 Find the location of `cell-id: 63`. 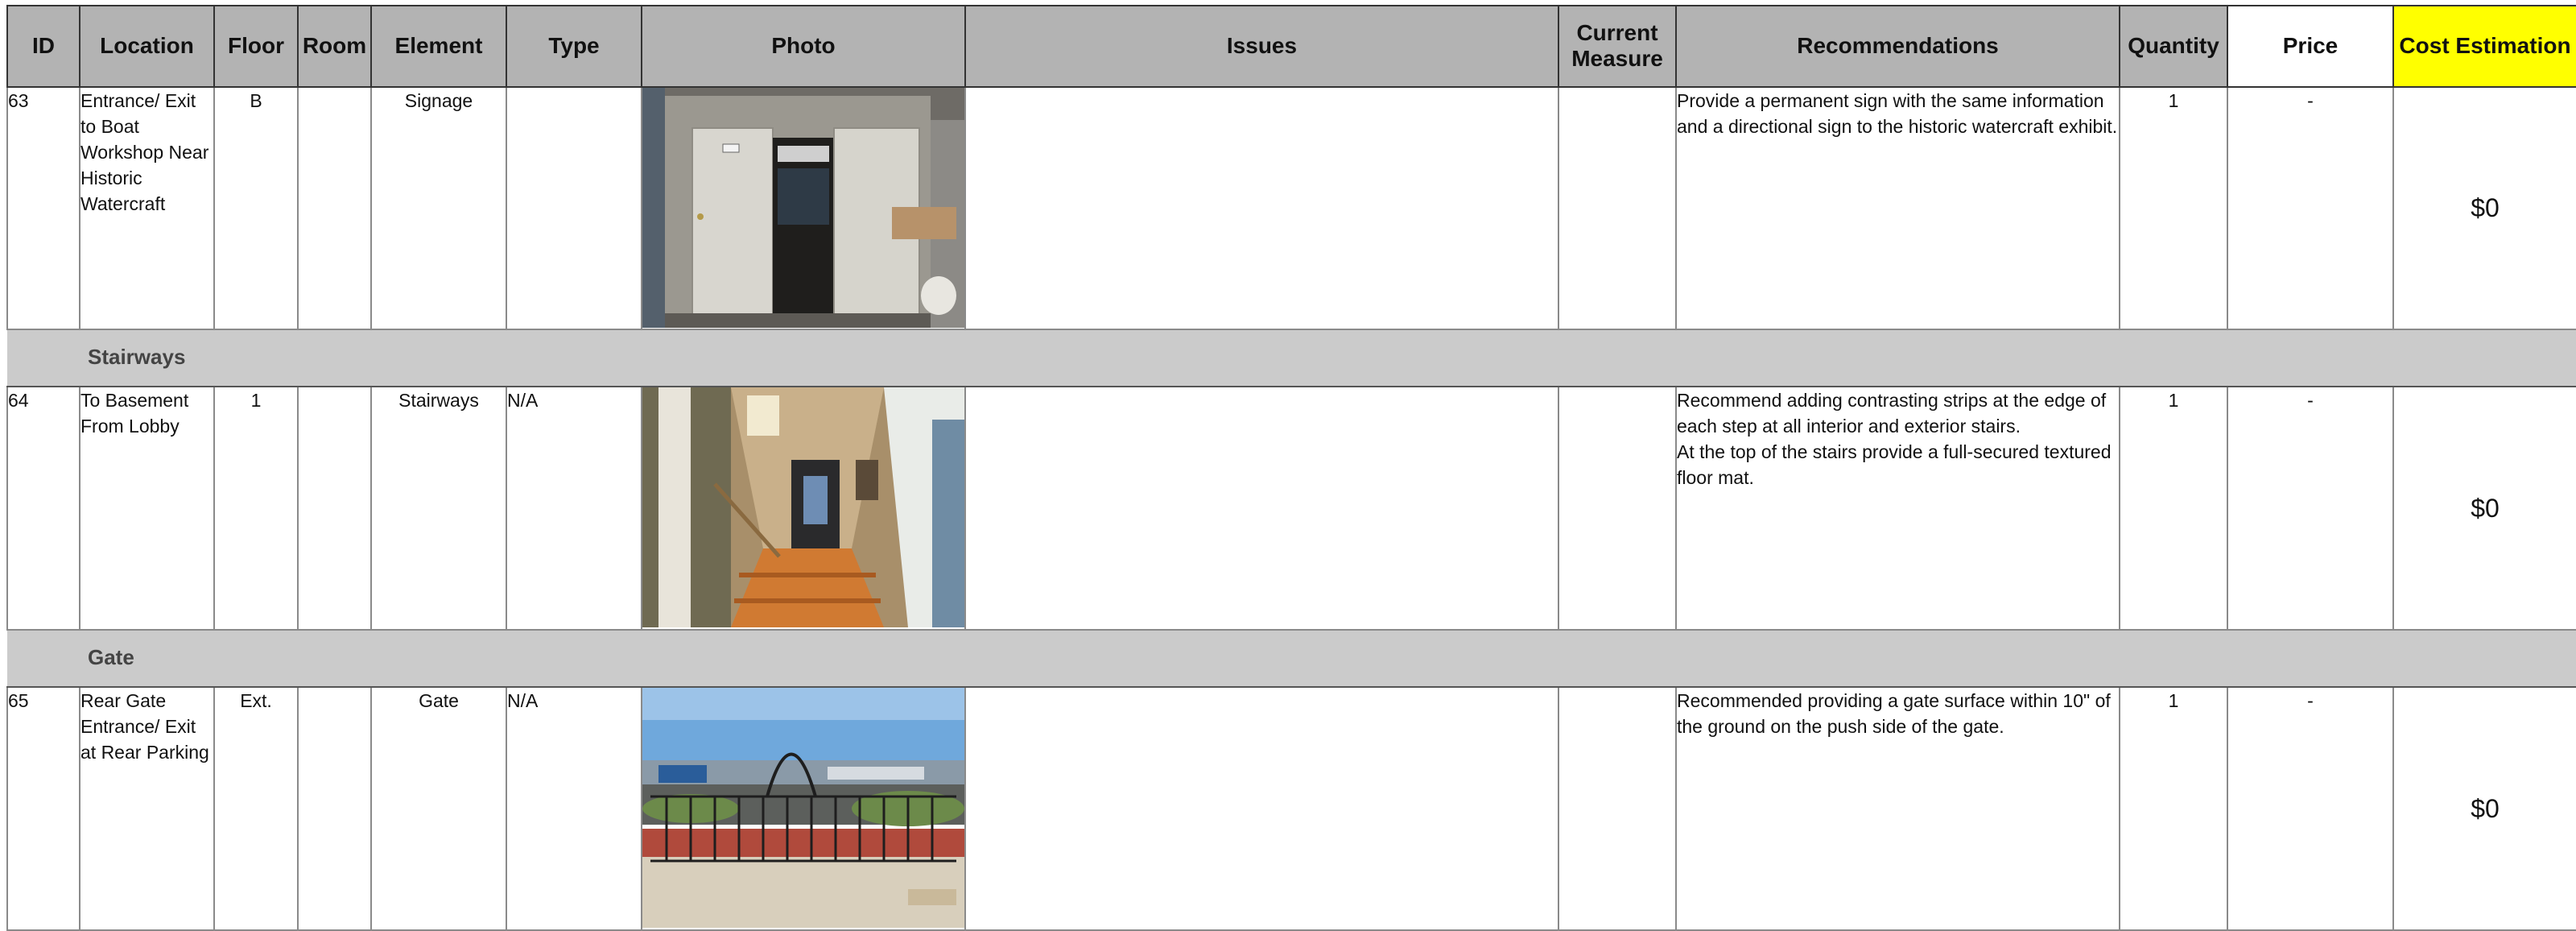

cell-id: 63 is located at coordinates (43, 208).